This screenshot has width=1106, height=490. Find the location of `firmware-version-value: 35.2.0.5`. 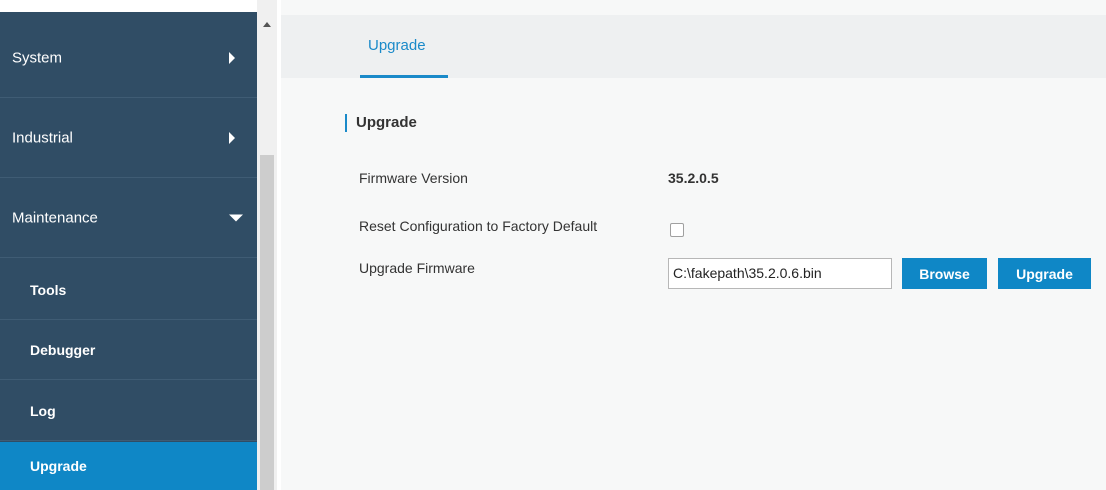

firmware-version-value: 35.2.0.5 is located at coordinates (693, 178).